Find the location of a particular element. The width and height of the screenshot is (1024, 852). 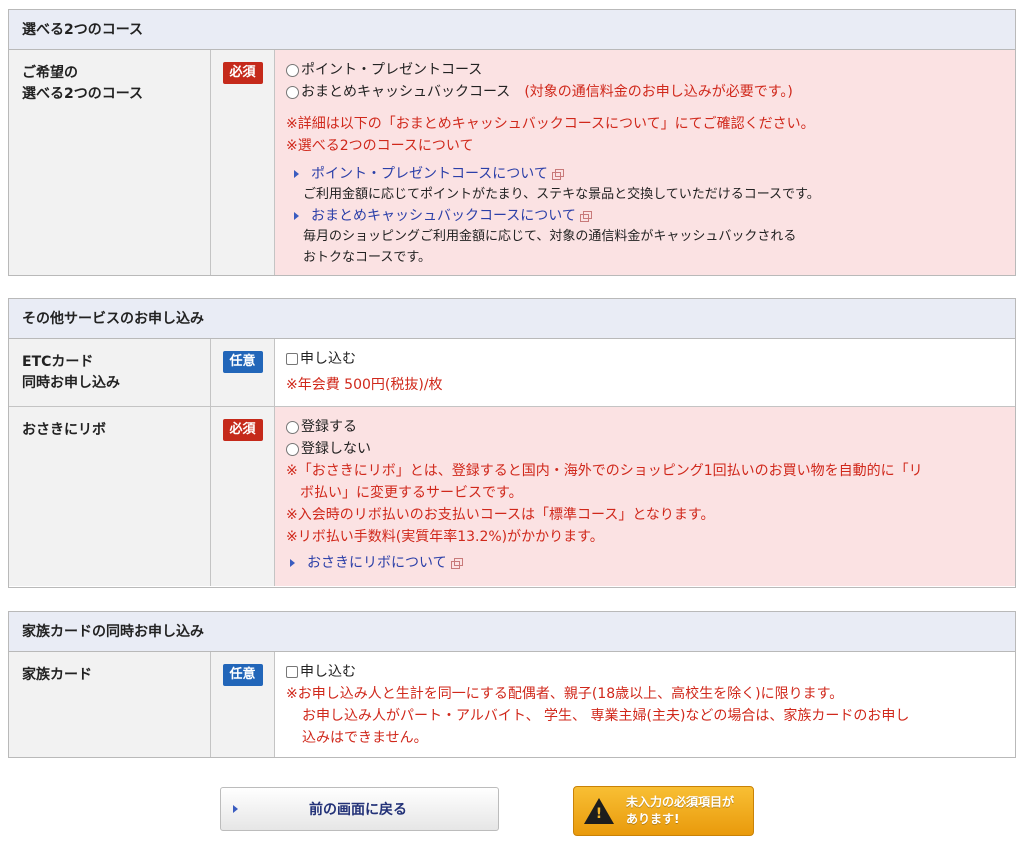

etc-fee-note: ※年会費 500円(税抜)/枚 is located at coordinates (364, 385).